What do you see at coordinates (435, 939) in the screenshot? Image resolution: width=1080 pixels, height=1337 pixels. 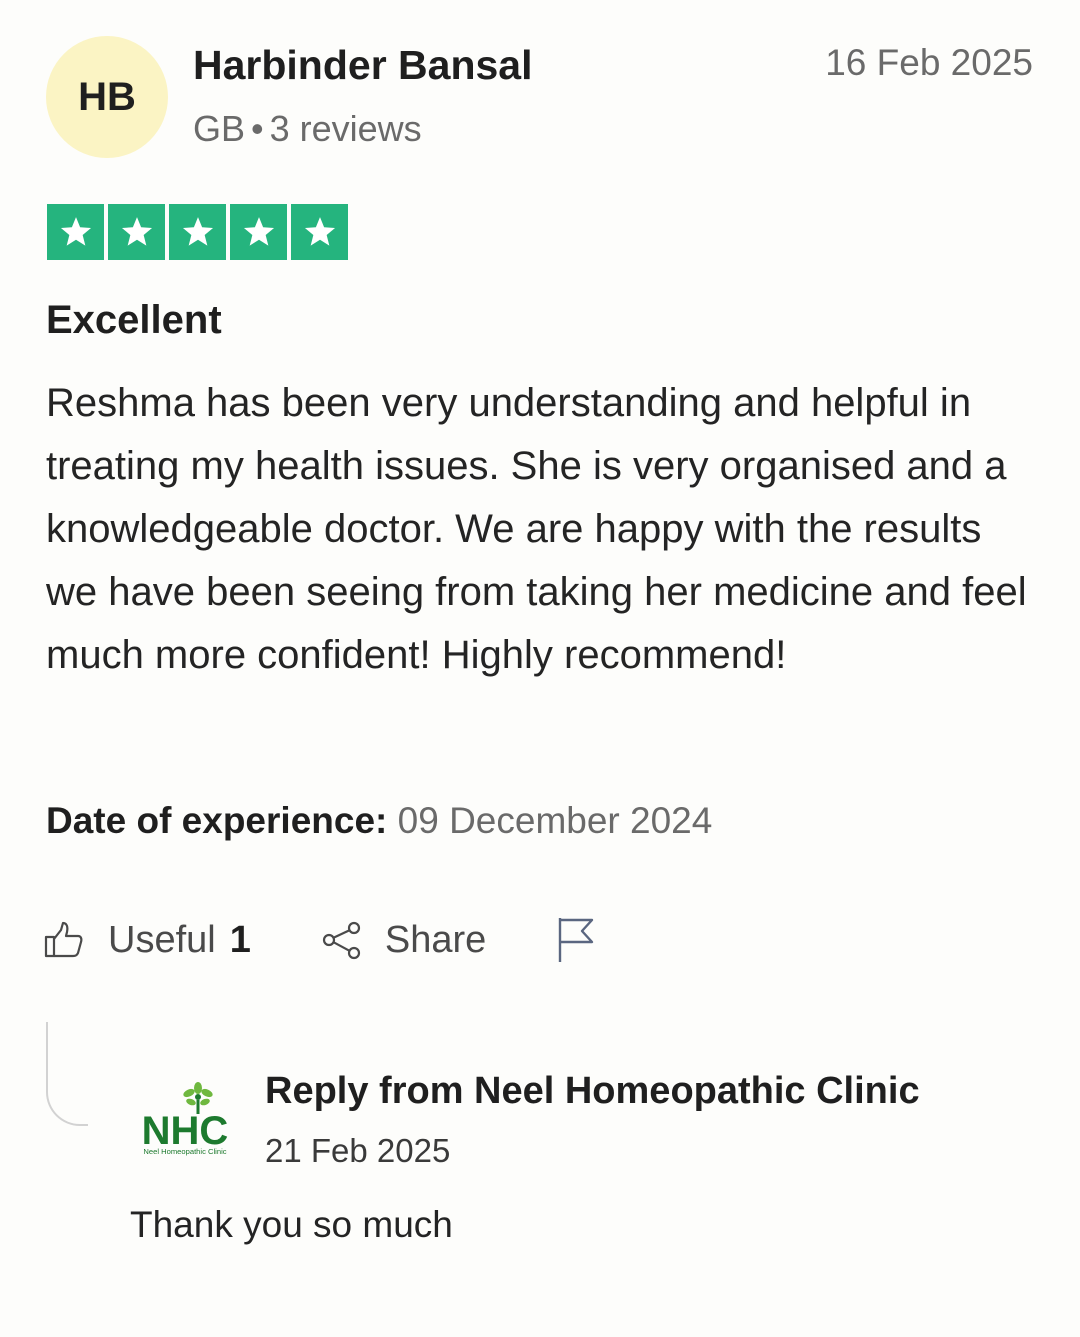 I see `share-label: Share` at bounding box center [435, 939].